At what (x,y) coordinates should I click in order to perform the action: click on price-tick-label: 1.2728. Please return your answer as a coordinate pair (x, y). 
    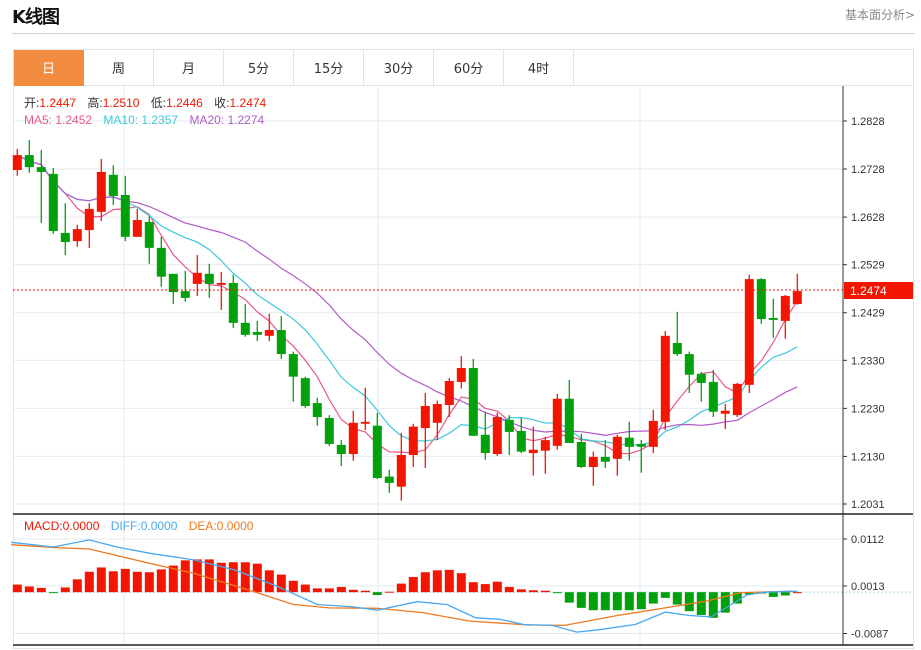
    Looking at the image, I should click on (868, 170).